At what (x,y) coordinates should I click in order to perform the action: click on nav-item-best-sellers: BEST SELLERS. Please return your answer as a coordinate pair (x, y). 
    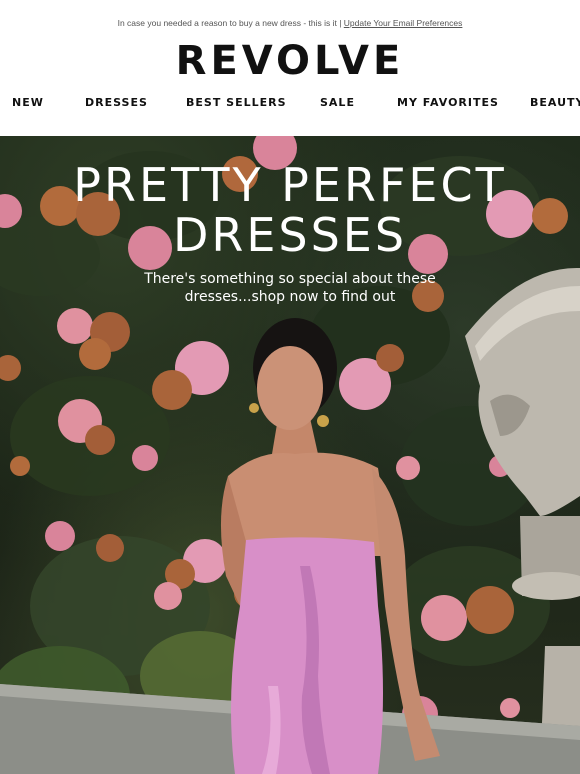
    Looking at the image, I should click on (236, 102).